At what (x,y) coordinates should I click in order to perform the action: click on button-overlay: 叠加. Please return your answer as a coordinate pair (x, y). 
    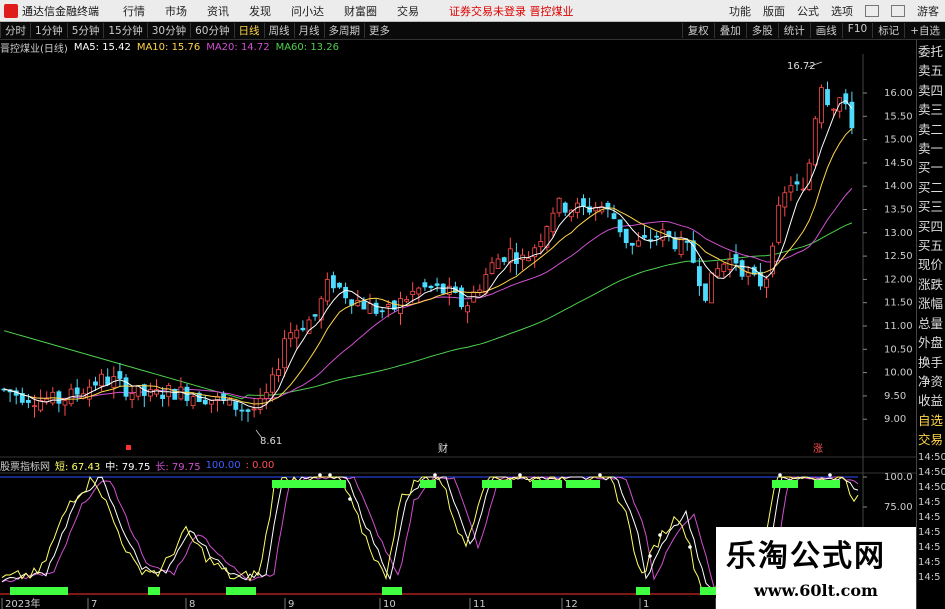
    Looking at the image, I should click on (729, 30).